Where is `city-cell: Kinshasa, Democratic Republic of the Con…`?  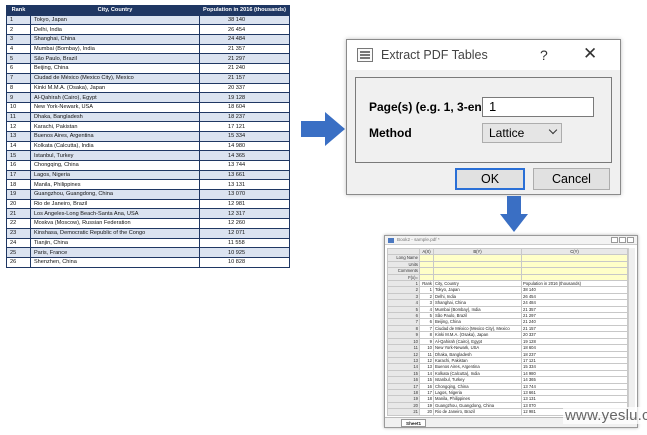
city-cell: Kinshasa, Democratic Republic of the Con… is located at coordinates (115, 233).